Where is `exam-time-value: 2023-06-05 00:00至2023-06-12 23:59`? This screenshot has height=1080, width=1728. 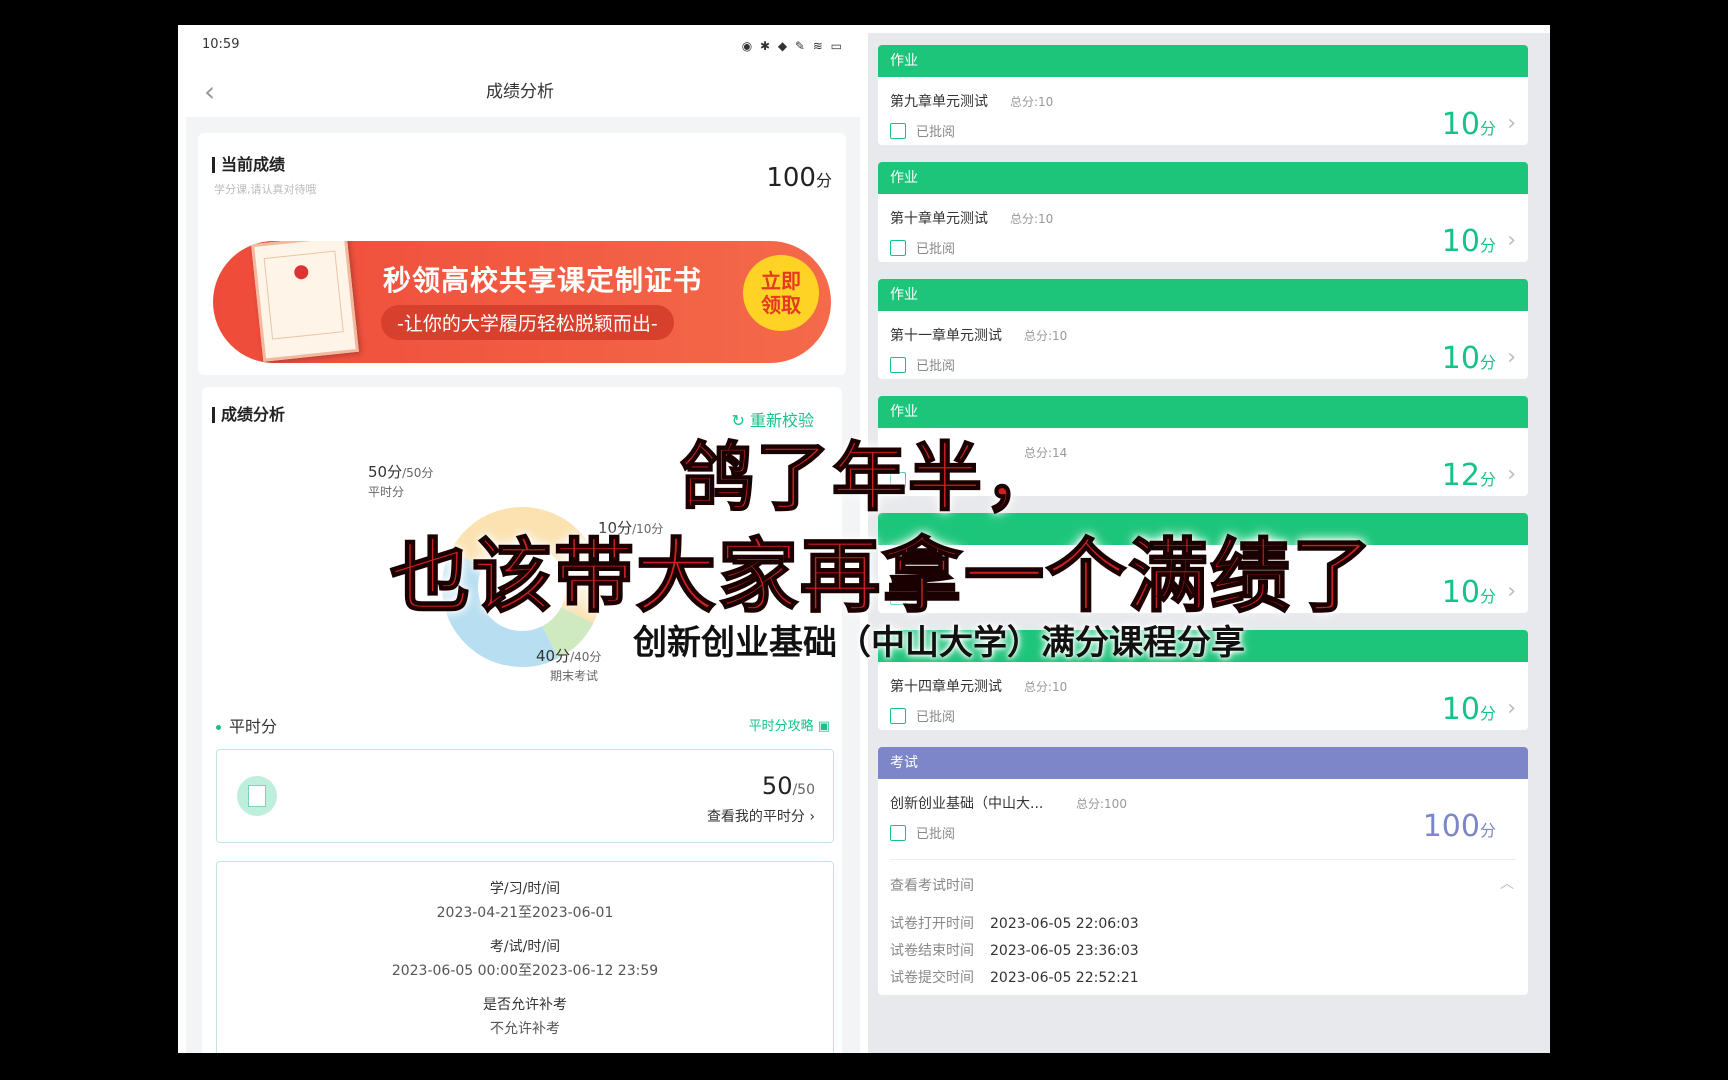 exam-time-value: 2023-06-05 00:00至2023-06-12 23:59 is located at coordinates (525, 971).